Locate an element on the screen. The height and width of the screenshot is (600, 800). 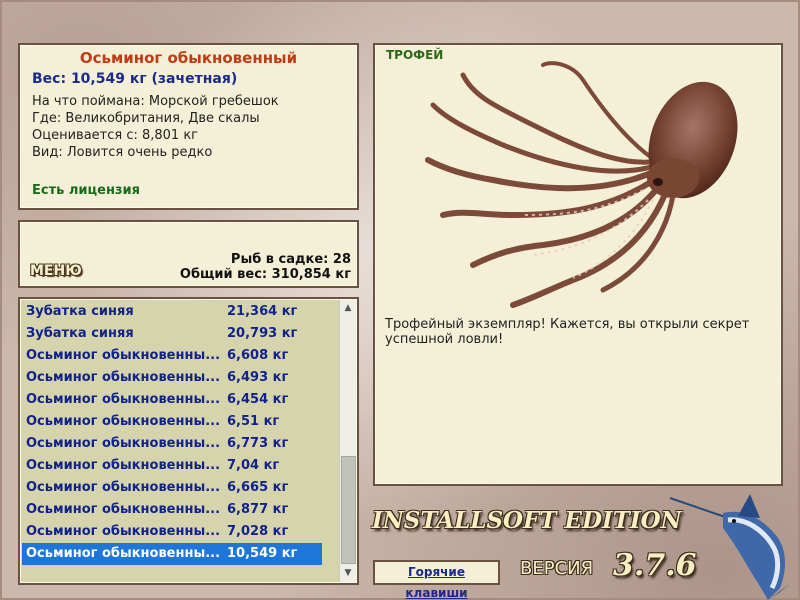
list-item: Осьминог обыкновенны... 6,493 кг is located at coordinates (172, 378).